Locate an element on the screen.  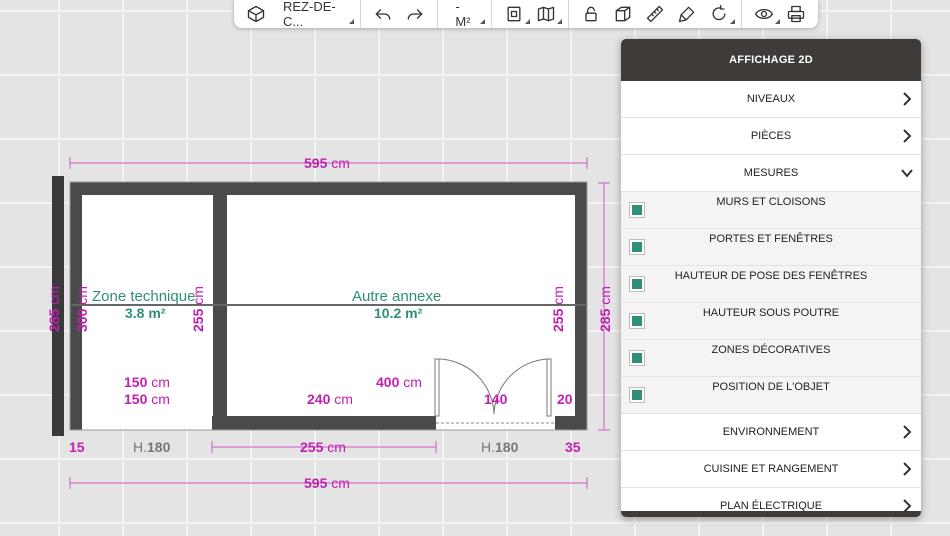
menu-item-label: CUISINE ET RANGEMENT is located at coordinates (771, 469).